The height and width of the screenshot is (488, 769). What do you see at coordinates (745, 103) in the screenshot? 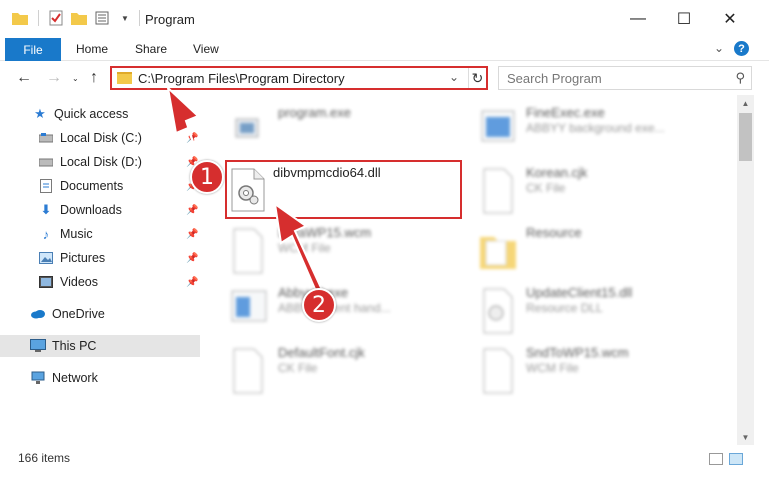
I see `scroll-up-icon: ▲` at bounding box center [745, 103].